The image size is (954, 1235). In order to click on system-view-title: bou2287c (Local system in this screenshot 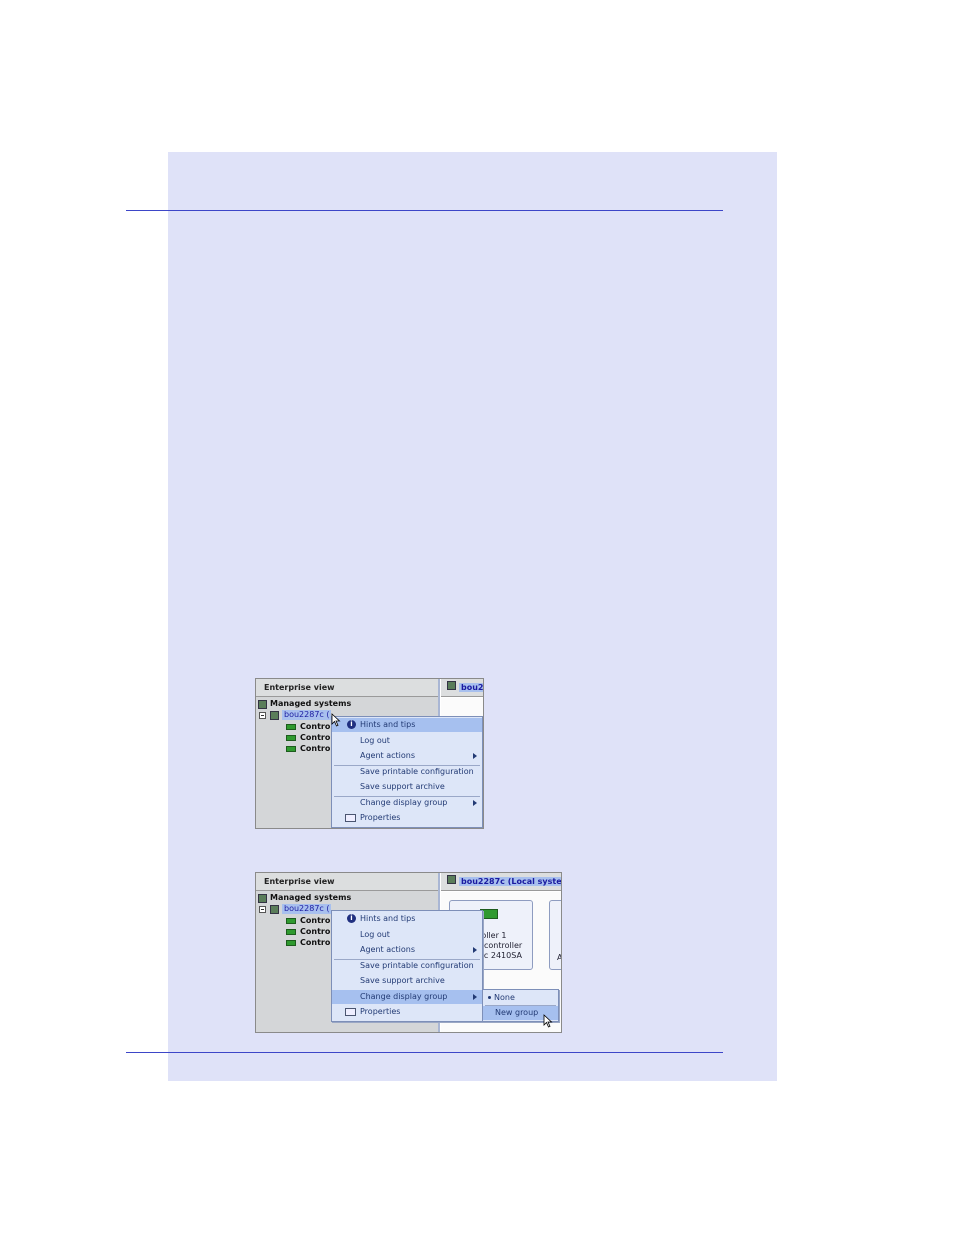, I will do `click(510, 881)`.